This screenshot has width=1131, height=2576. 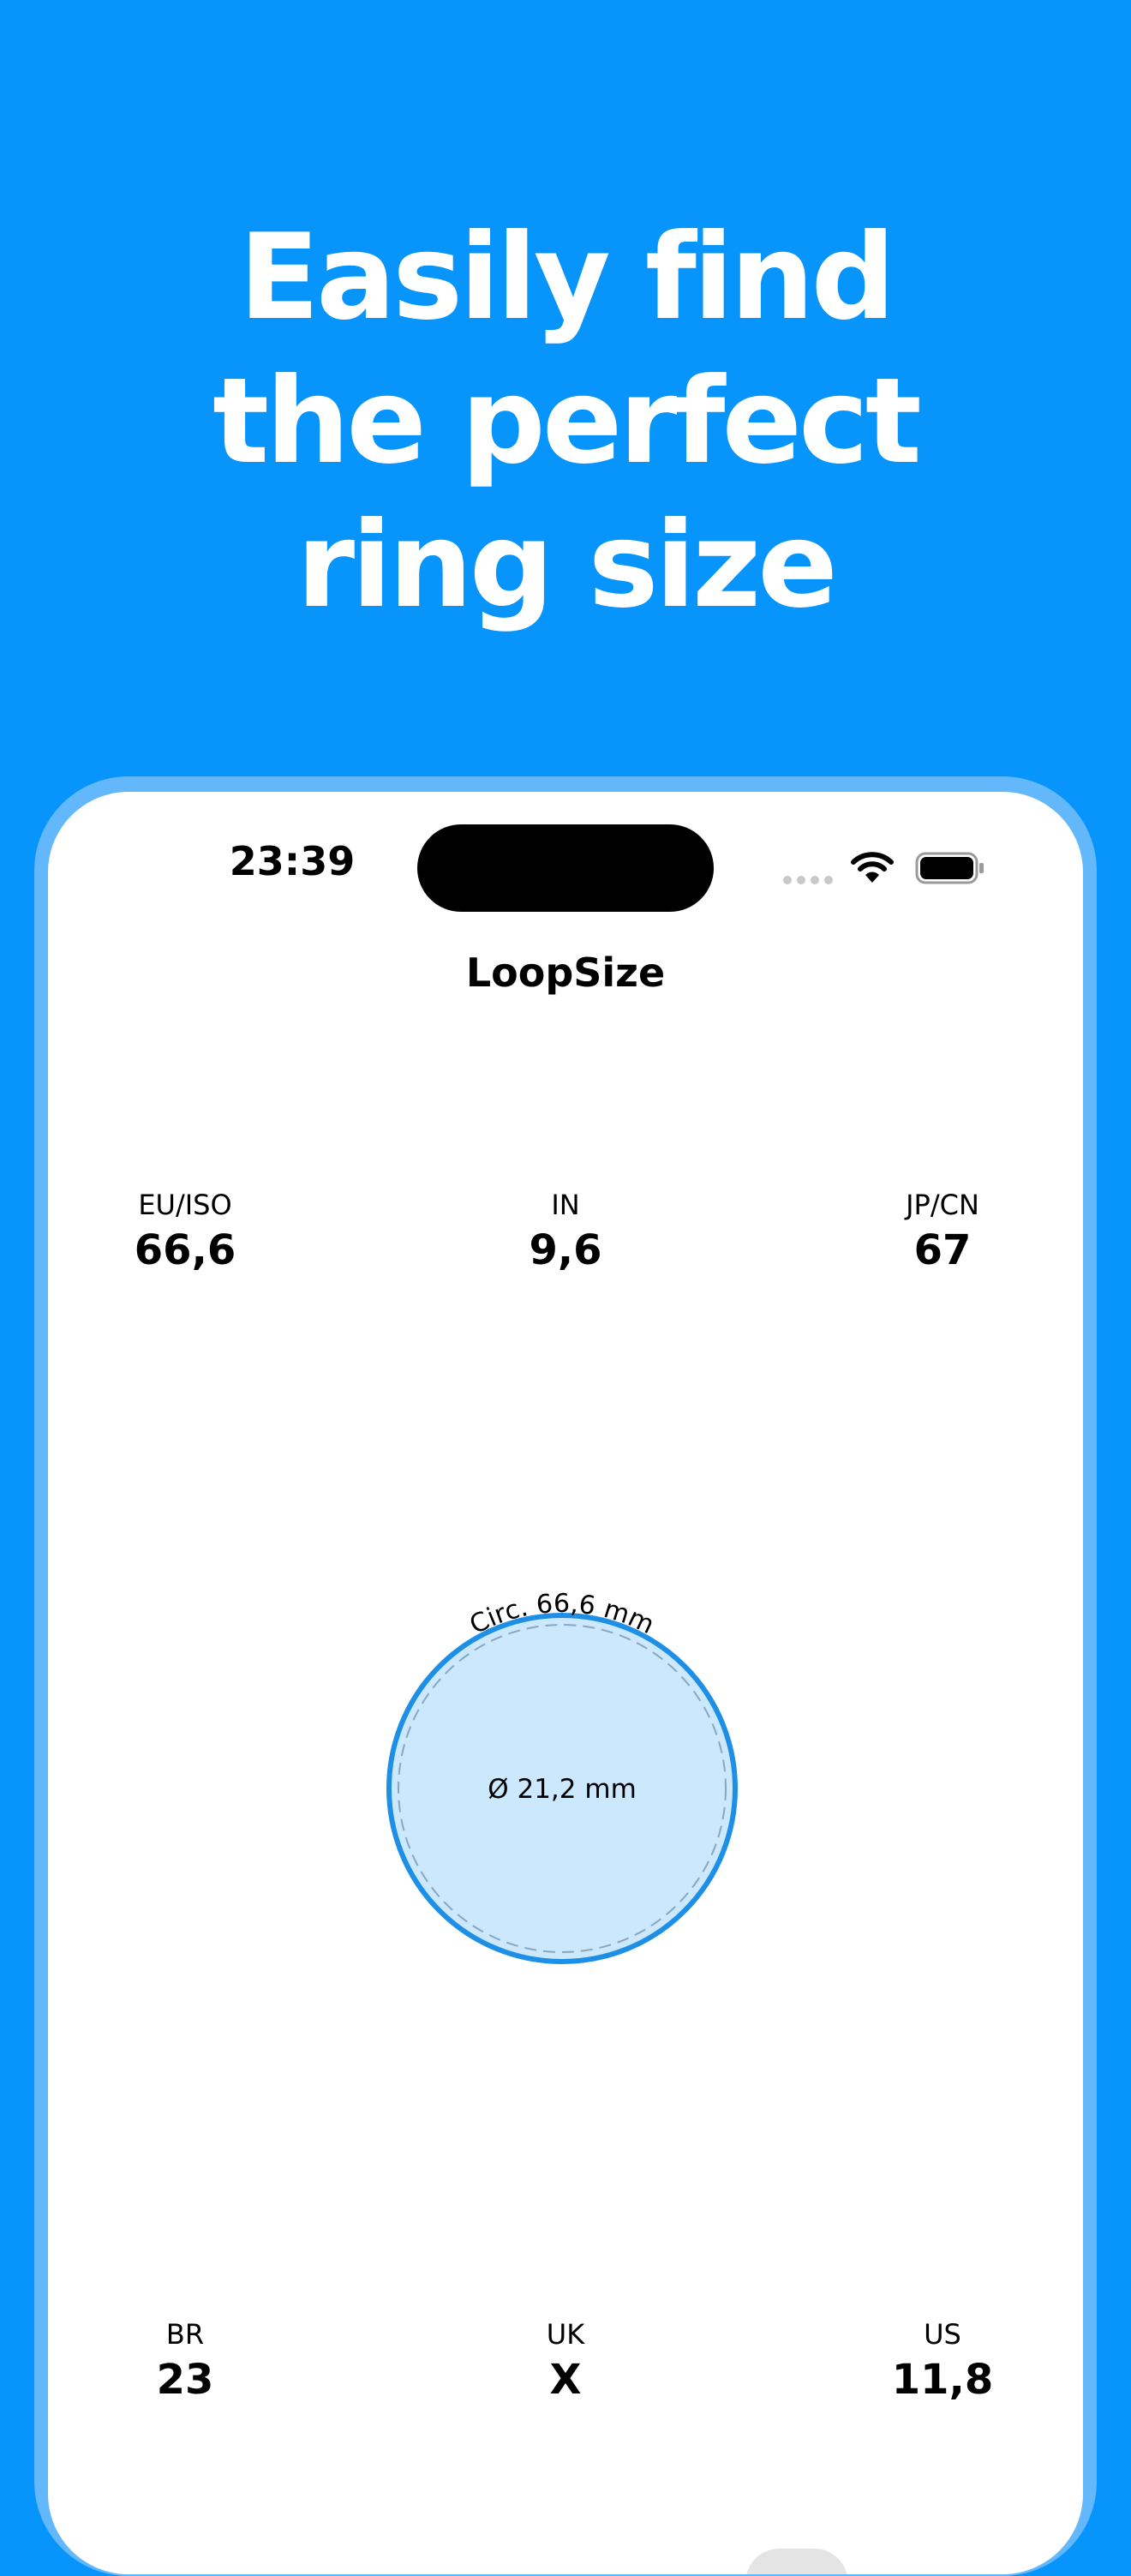 What do you see at coordinates (562, 1790) in the screenshot?
I see `diameter-label: Ø 21,2 mm` at bounding box center [562, 1790].